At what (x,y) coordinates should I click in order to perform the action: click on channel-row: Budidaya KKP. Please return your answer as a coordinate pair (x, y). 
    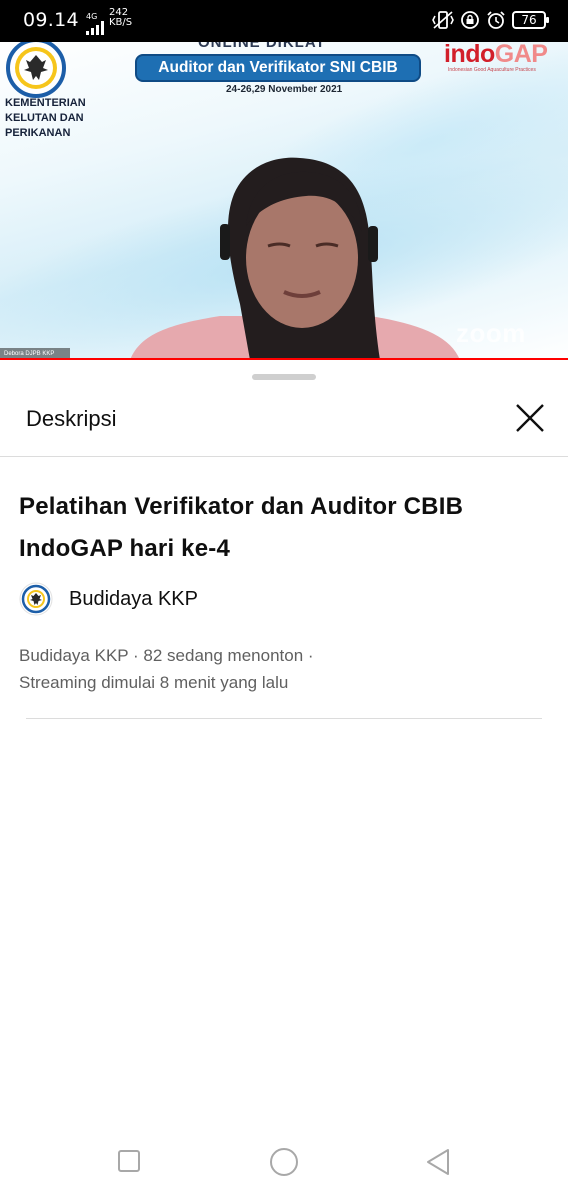
    Looking at the image, I should click on (108, 599).